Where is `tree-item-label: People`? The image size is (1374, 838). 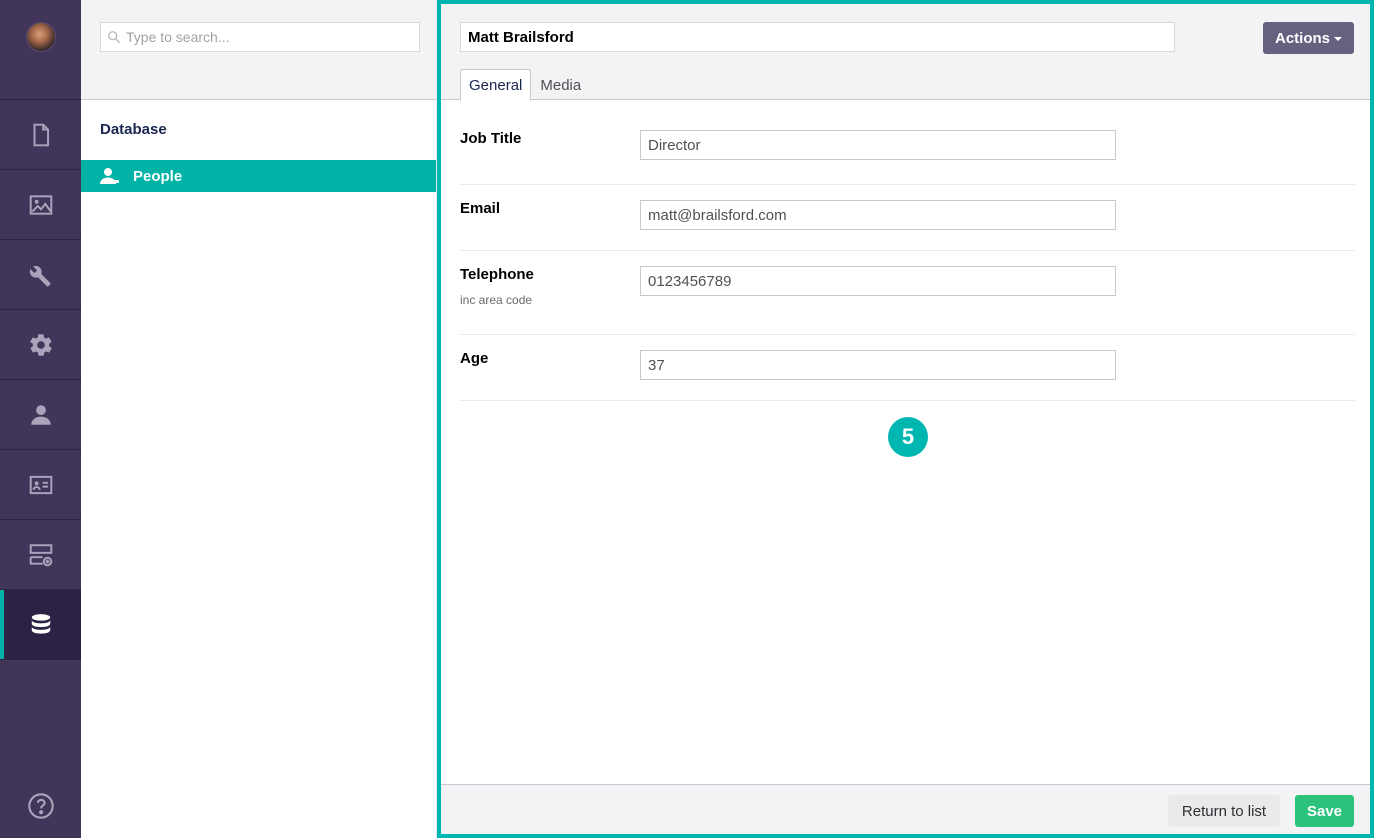 tree-item-label: People is located at coordinates (158, 176).